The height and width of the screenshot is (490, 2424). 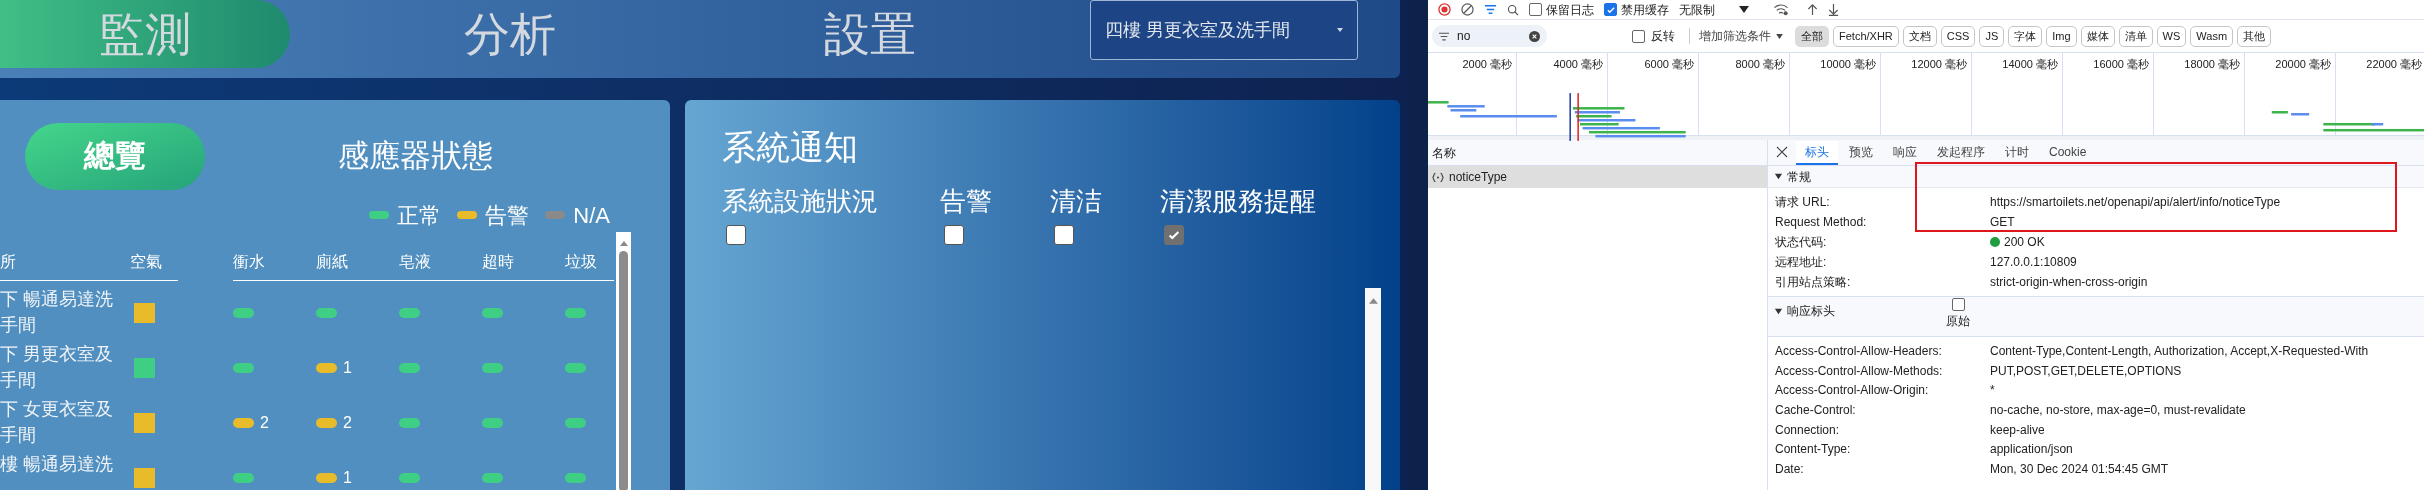 What do you see at coordinates (1799, 176) in the screenshot?
I see `section-title: 常规` at bounding box center [1799, 176].